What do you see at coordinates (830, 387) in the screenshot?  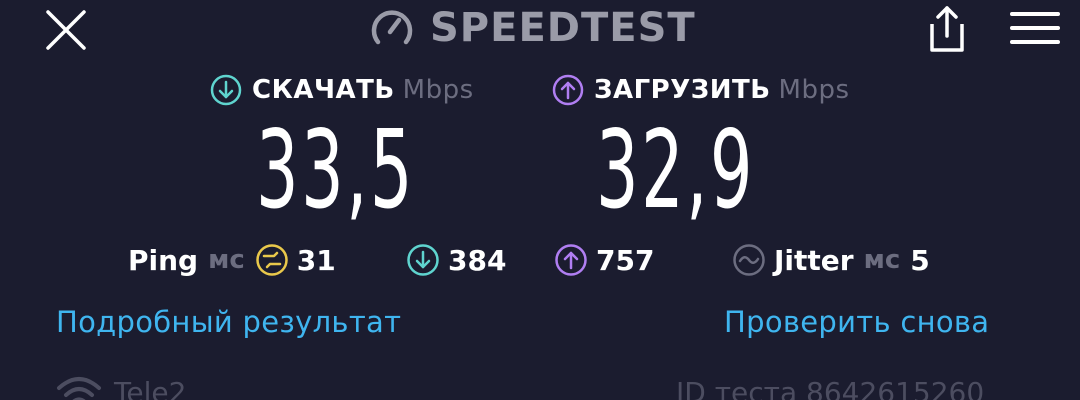 I see `test-id: ID теста 8642615260` at bounding box center [830, 387].